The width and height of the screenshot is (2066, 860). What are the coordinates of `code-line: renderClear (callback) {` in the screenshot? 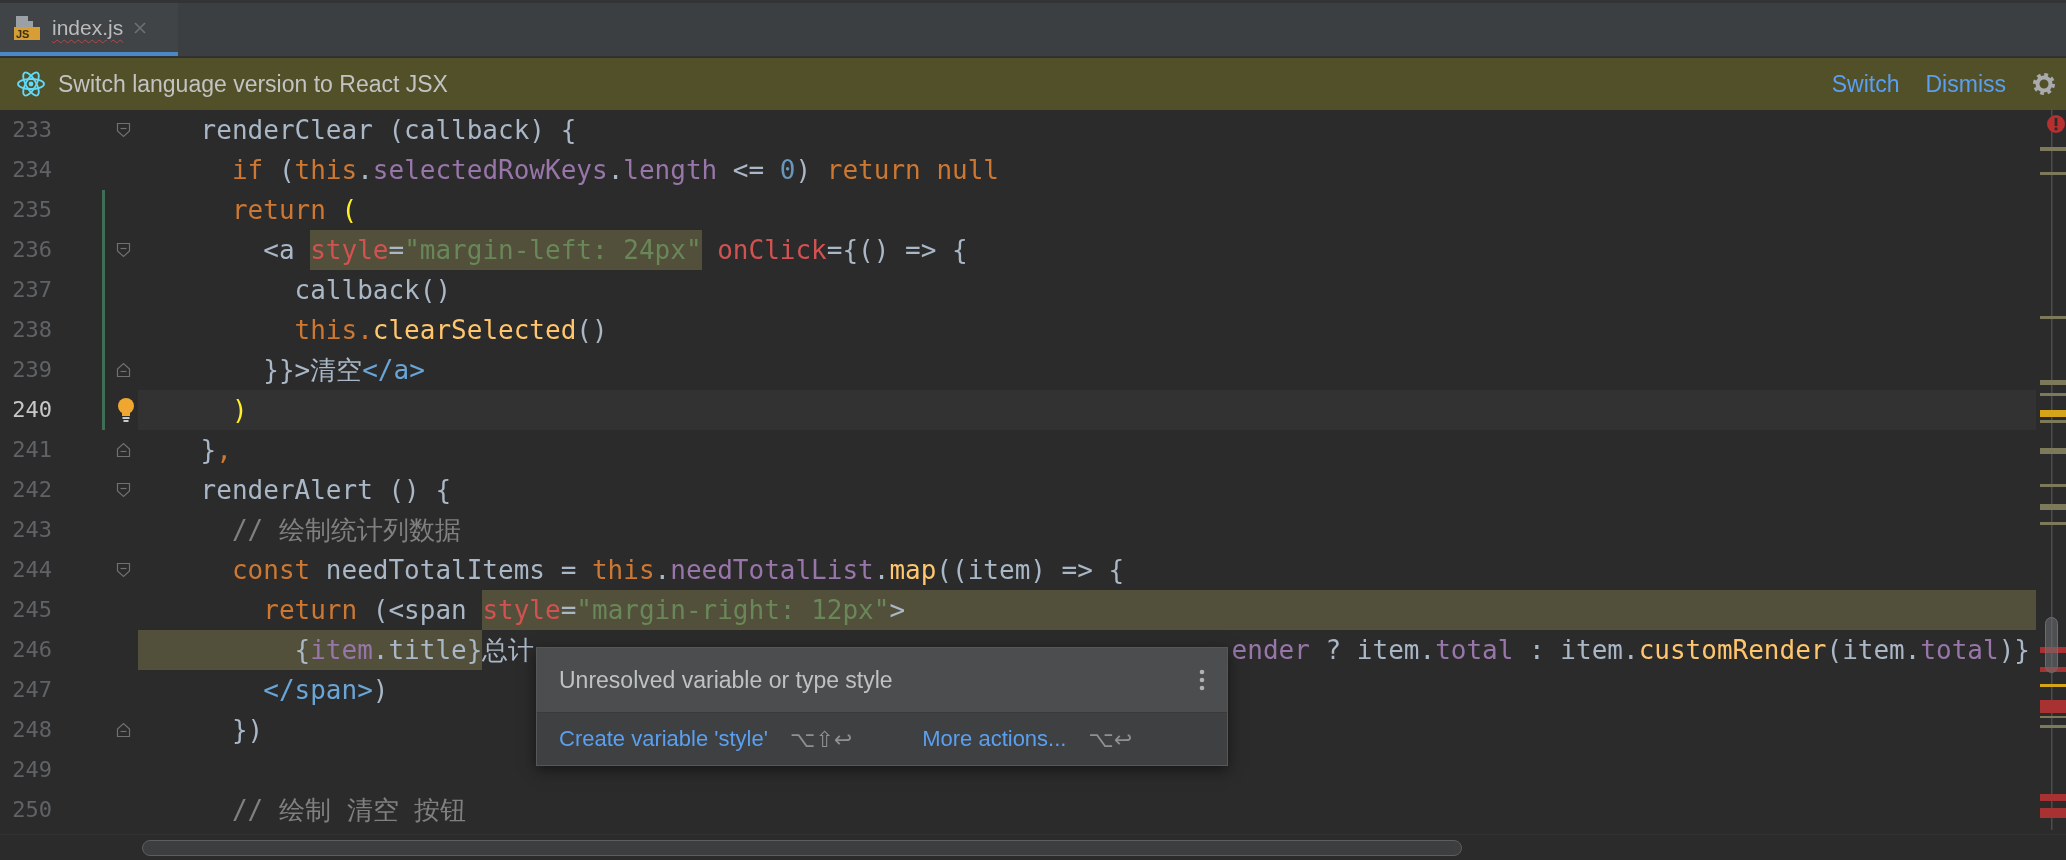 It's located at (388, 130).